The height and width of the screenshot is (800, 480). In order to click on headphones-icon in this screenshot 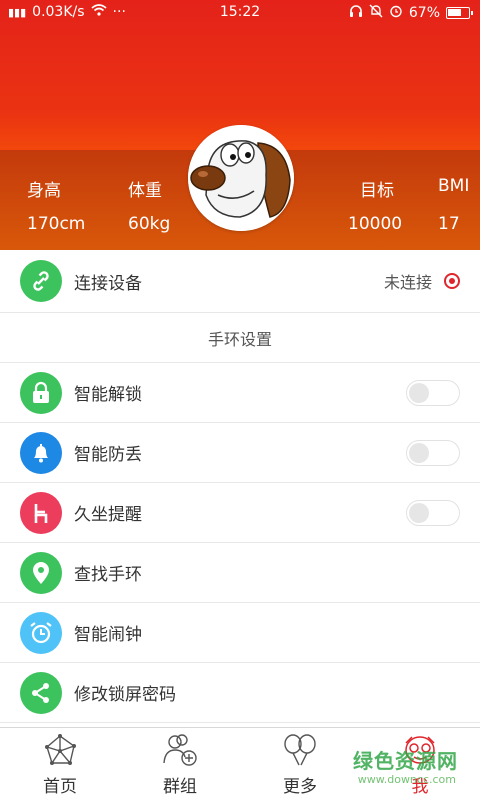, I will do `click(356, 13)`.